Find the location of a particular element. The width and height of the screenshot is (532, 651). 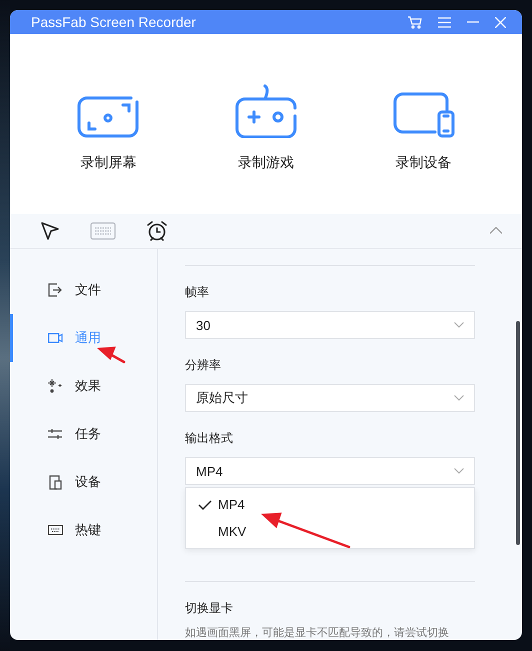

scrollbar-thumb is located at coordinates (518, 433).